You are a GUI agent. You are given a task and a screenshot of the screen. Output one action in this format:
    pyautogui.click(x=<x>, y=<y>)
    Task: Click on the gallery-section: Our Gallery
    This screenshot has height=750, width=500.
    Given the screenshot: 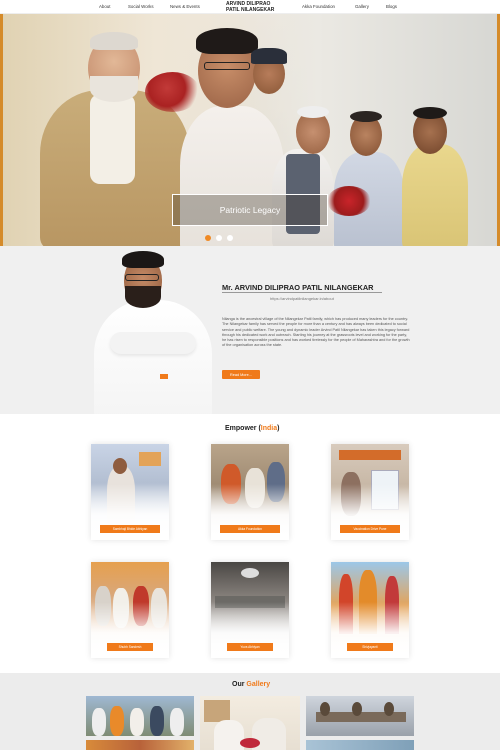 What is the action you would take?
    pyautogui.click(x=250, y=711)
    